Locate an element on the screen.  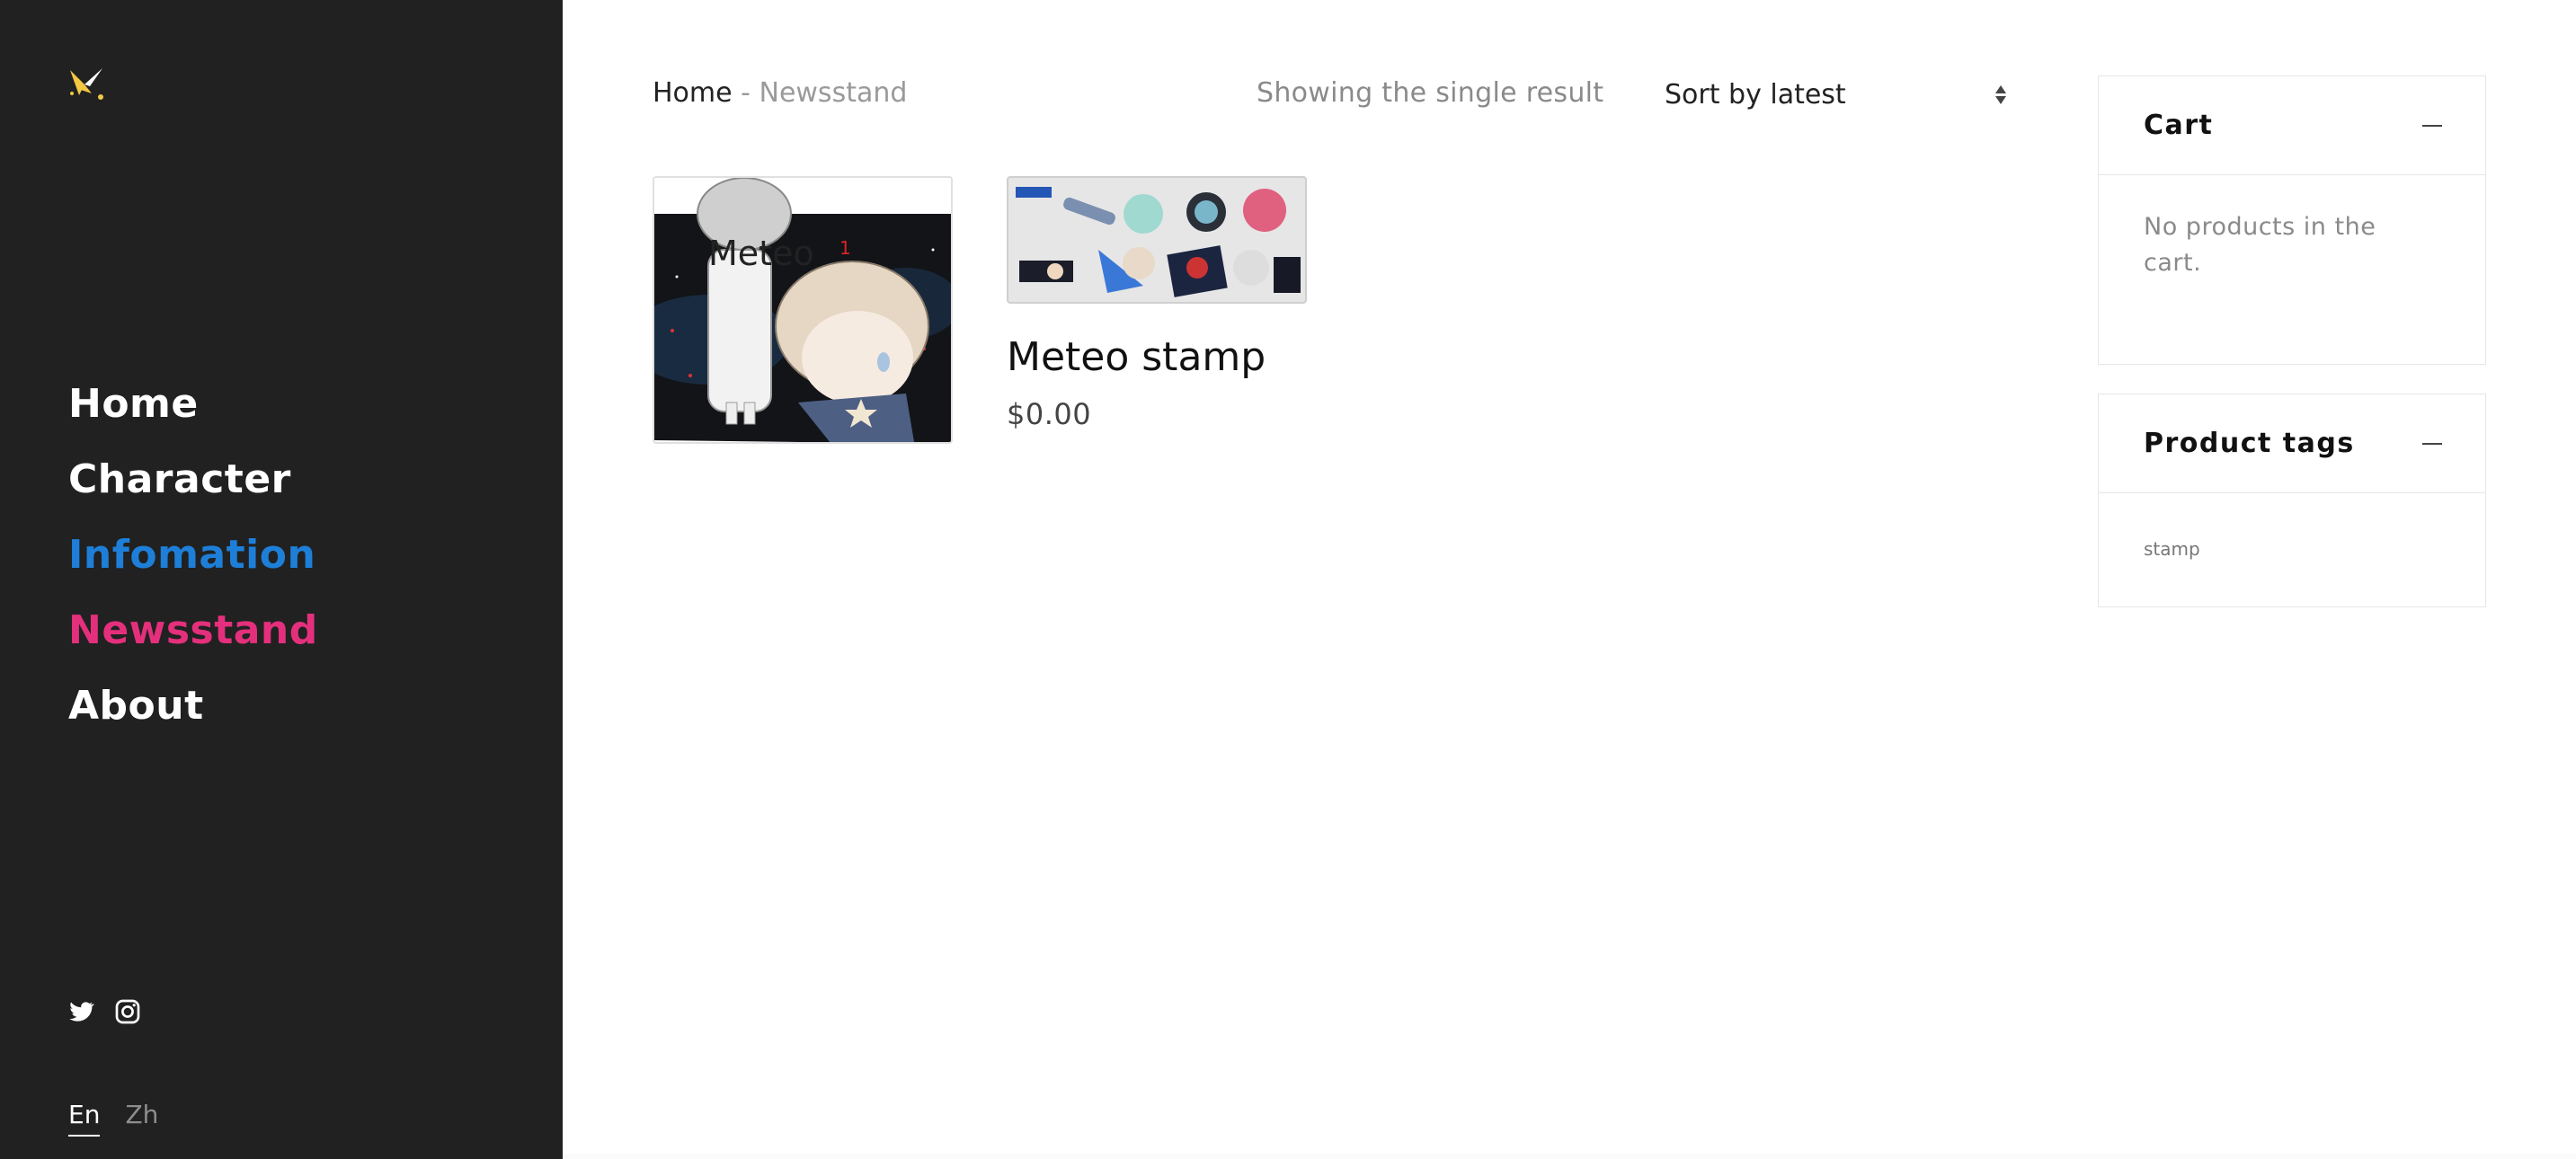
product-image-mark: 1 is located at coordinates (845, 248).